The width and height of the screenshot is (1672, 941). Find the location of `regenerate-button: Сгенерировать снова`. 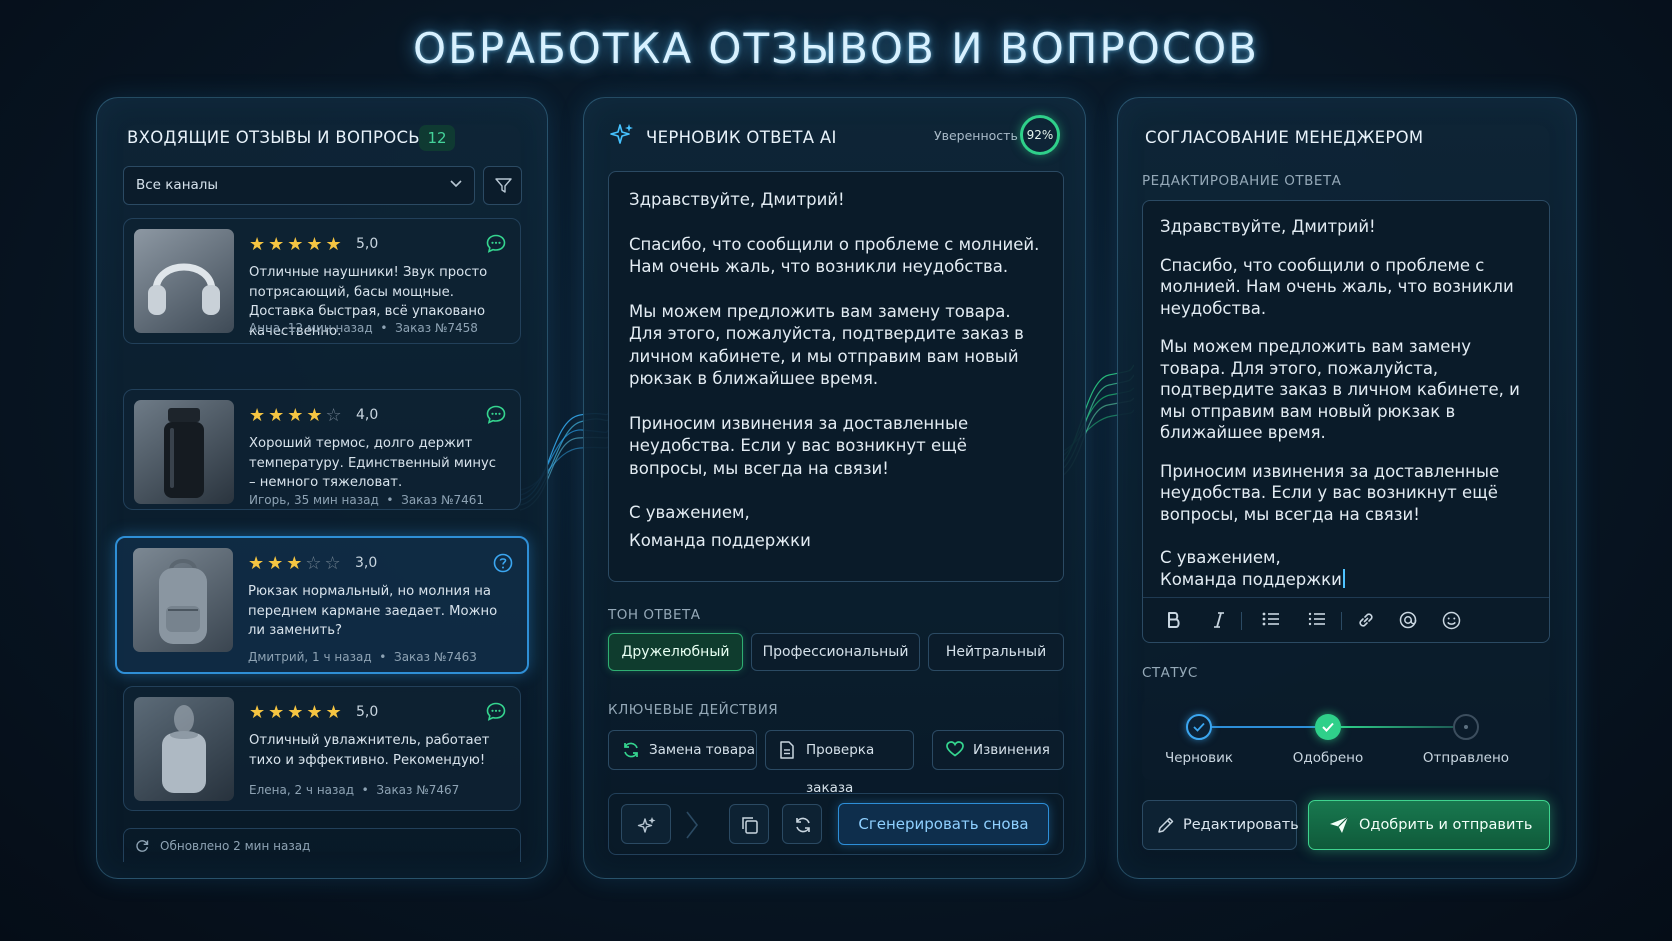

regenerate-button: Сгенерировать снова is located at coordinates (943, 824).